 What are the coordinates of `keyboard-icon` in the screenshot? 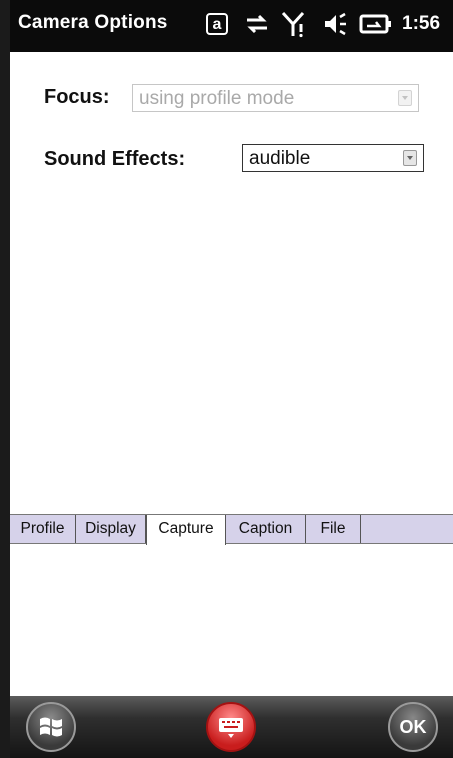 It's located at (231, 728).